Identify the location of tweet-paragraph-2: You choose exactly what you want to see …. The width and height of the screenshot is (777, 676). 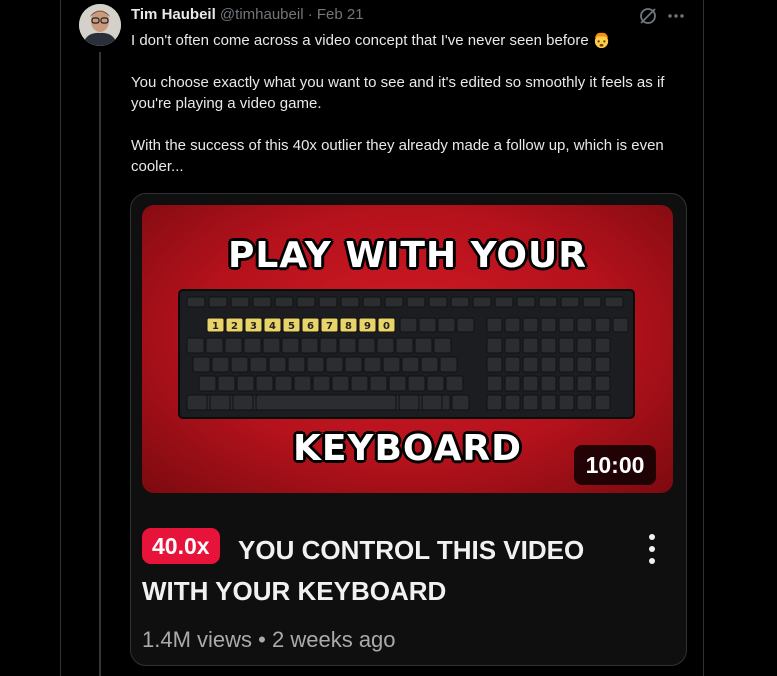
(398, 93).